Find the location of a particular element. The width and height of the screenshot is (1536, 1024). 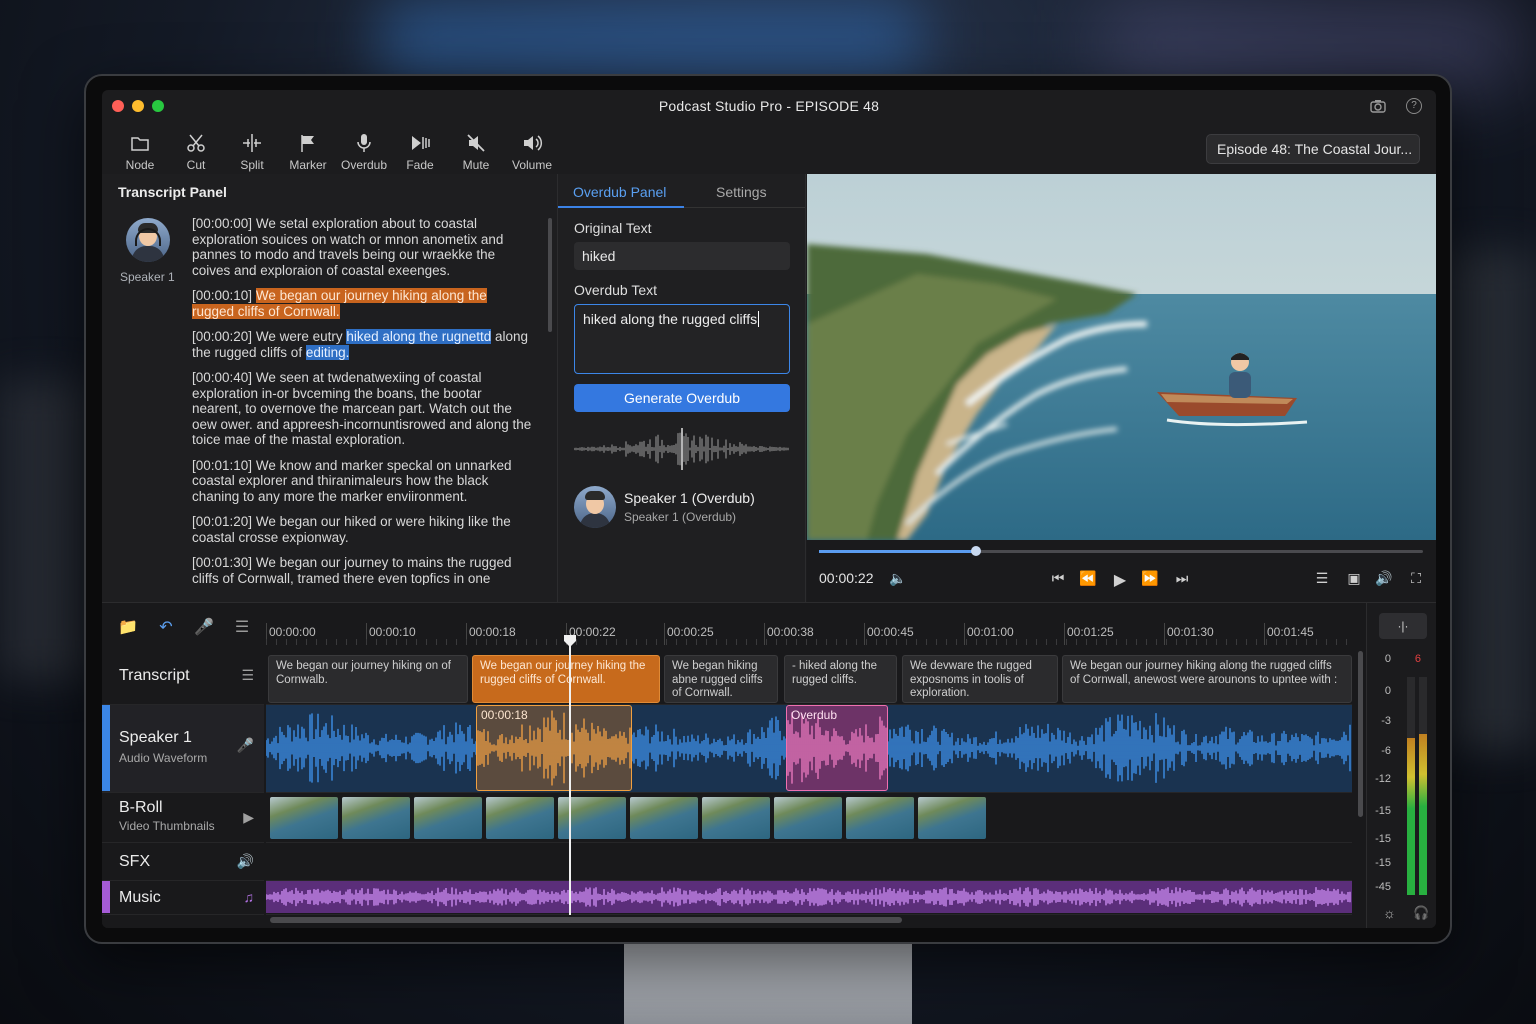

level-meter: ·|· 0 6 0 -3 -6 -12 -15 -15 -15 -45 ☼ 🎧 is located at coordinates (1401, 765).